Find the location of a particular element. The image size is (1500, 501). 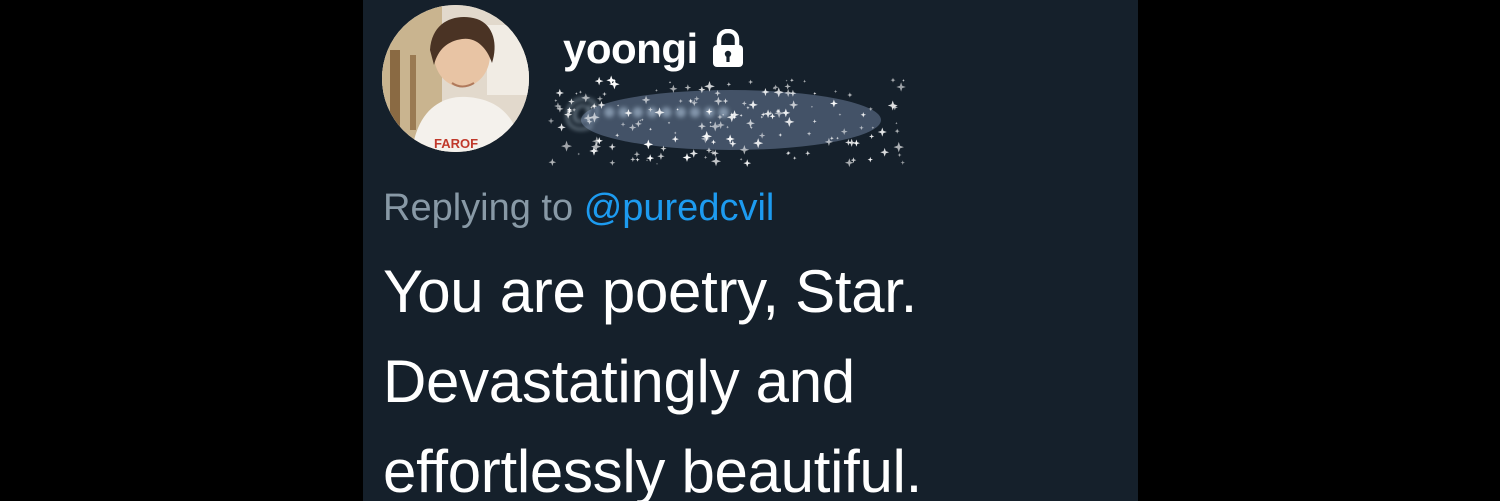

profile-photo-icon: FAROF is located at coordinates (455, 78).